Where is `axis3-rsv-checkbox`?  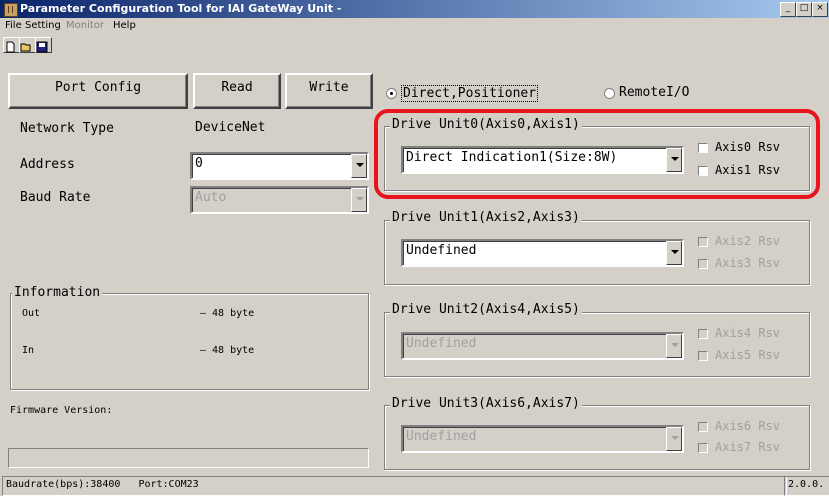
axis3-rsv-checkbox is located at coordinates (703, 264).